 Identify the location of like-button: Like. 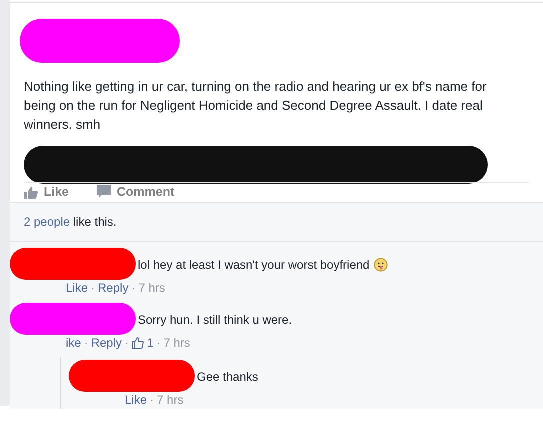
(47, 192).